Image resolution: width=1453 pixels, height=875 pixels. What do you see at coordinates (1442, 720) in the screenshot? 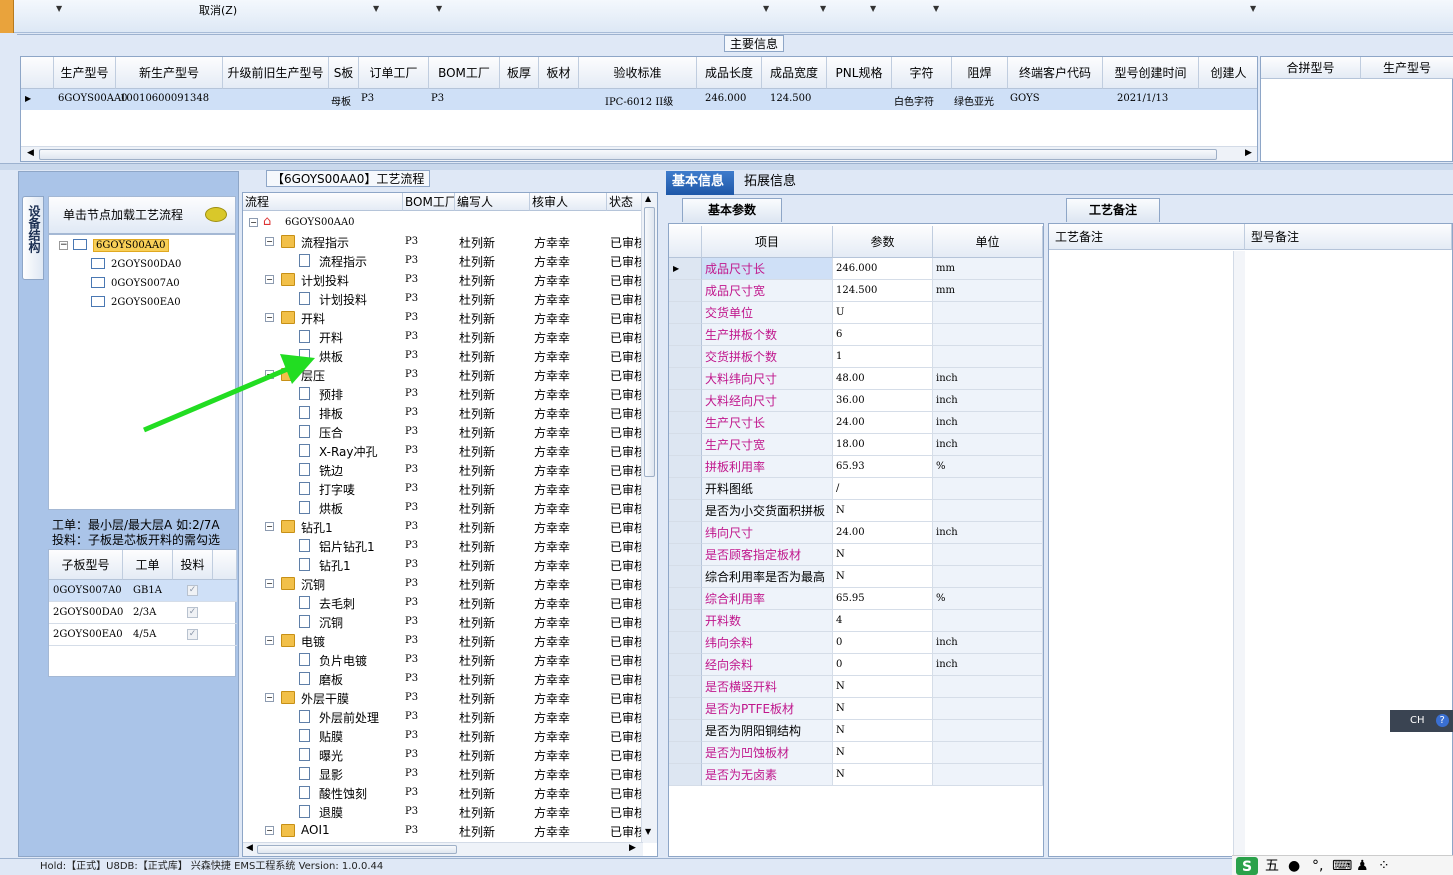
I see `help-icon: ?` at bounding box center [1442, 720].